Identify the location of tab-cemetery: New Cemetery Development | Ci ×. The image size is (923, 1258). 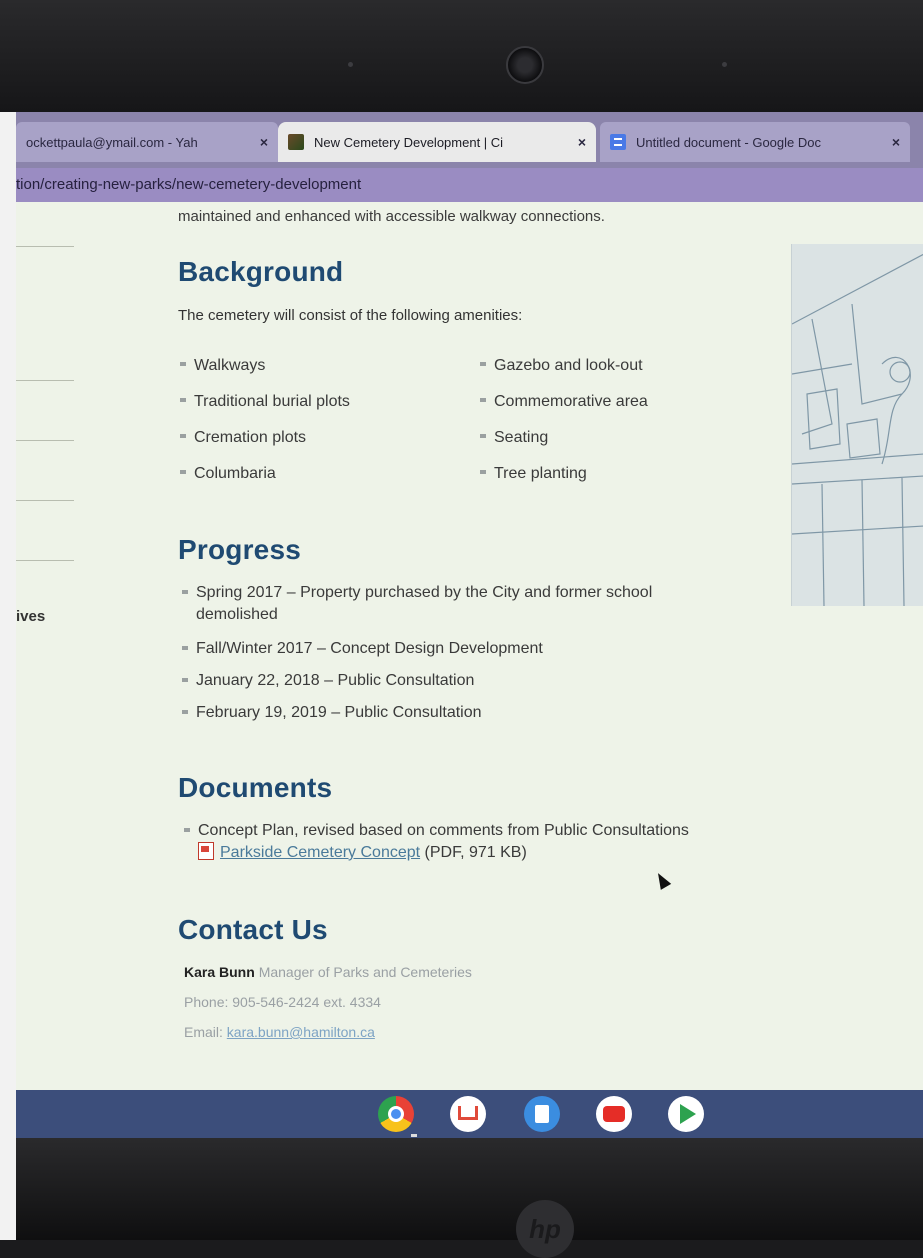
(437, 142).